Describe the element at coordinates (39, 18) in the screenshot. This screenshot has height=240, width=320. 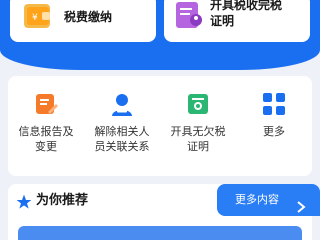
I see `wallet-yen-icon: ¥` at that location.